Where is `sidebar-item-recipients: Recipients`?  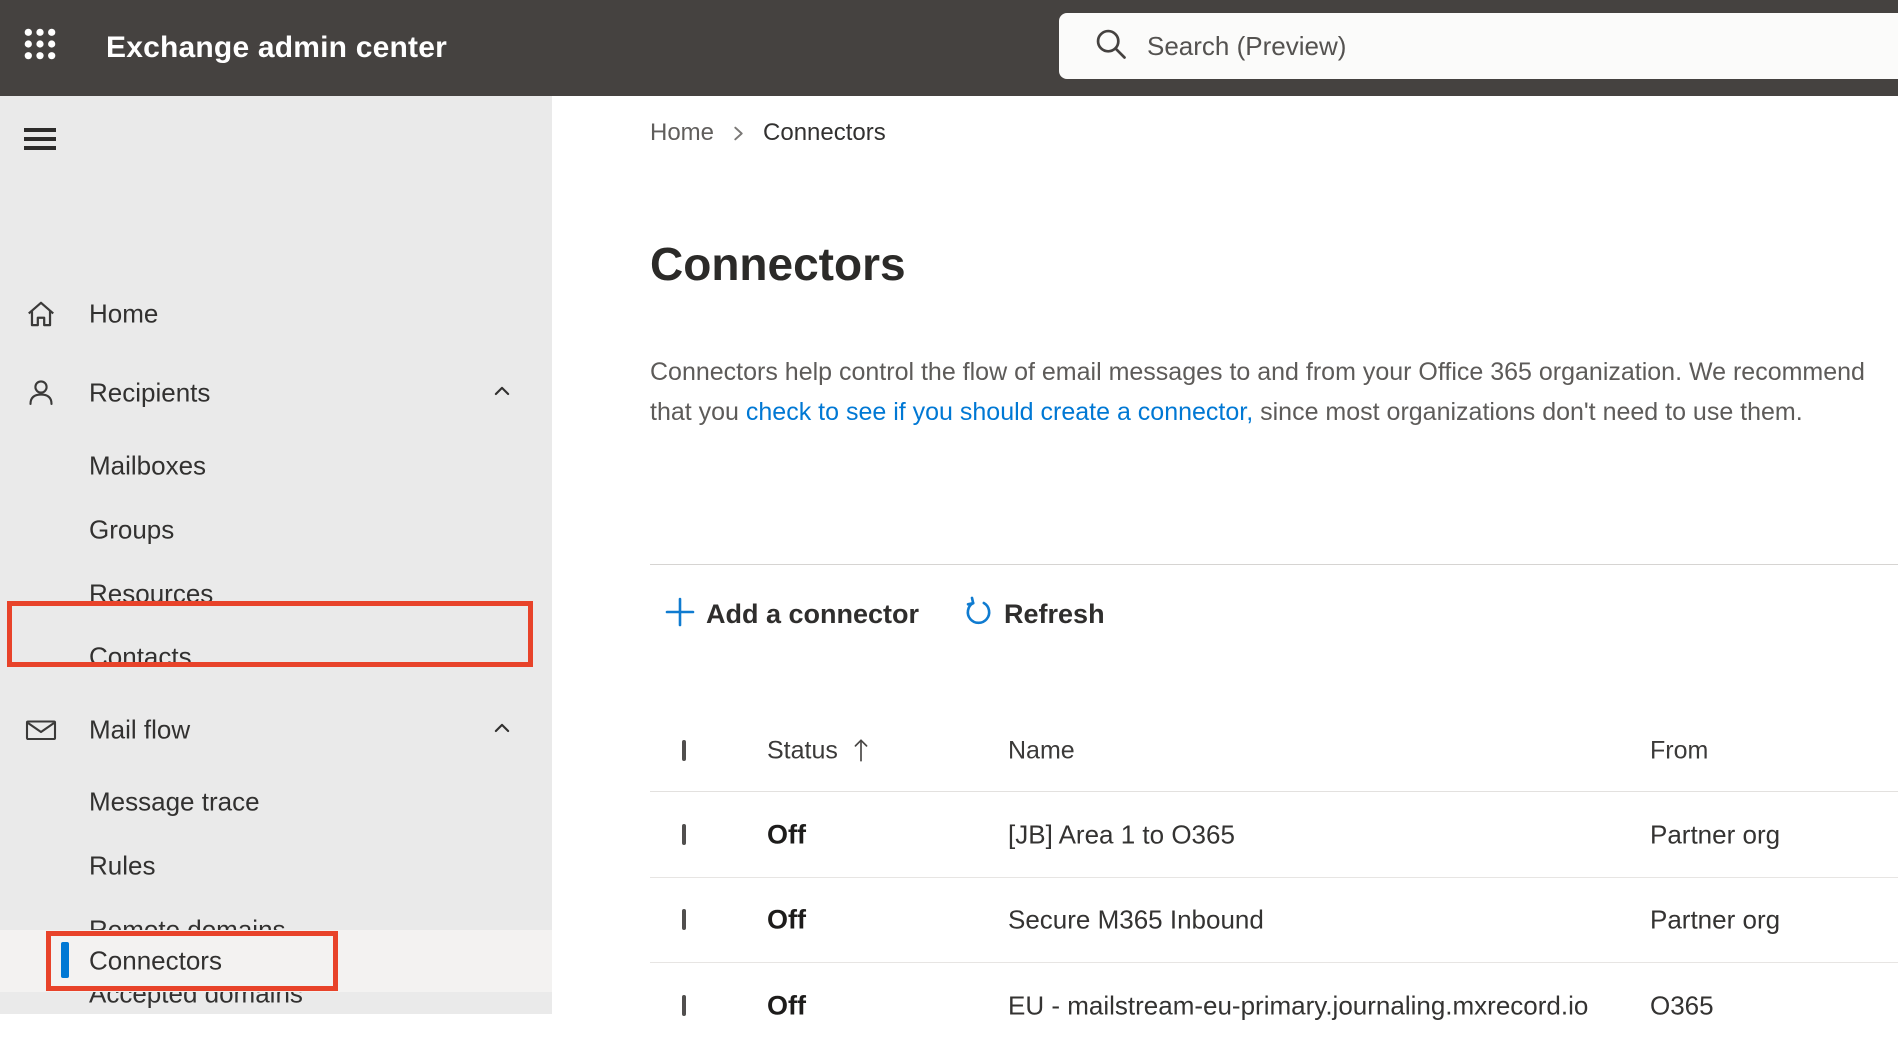
sidebar-item-recipients: Recipients is located at coordinates (276, 393).